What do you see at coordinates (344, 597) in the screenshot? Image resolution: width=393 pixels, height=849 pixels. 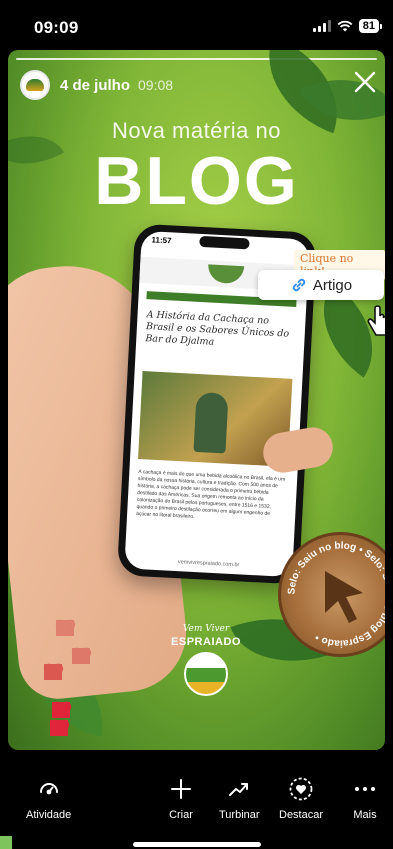 I see `cursor-arrow-icon` at bounding box center [344, 597].